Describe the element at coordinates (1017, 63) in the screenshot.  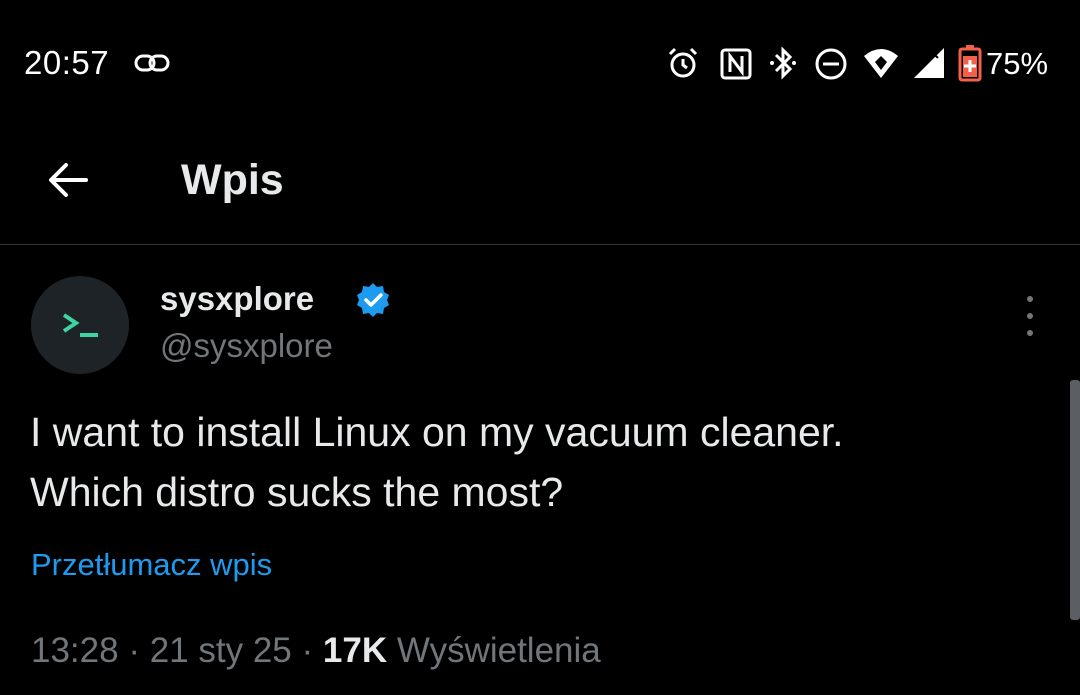
I see `battery-percentage: 75%` at that location.